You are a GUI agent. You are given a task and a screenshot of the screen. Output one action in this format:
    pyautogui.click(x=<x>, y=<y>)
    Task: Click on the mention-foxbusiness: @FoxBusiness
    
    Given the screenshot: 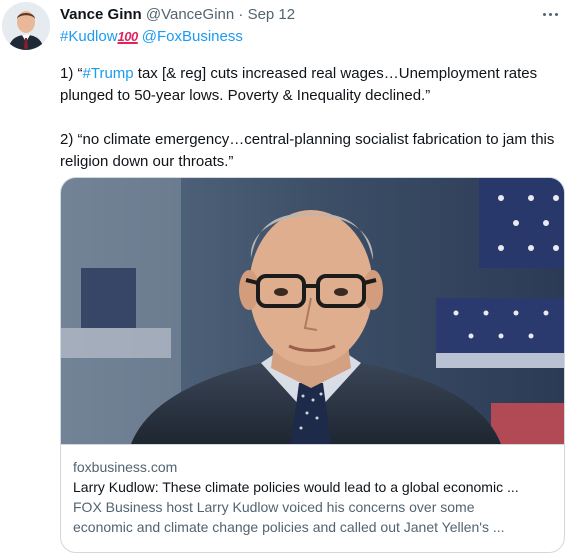 What is the action you would take?
    pyautogui.click(x=192, y=36)
    